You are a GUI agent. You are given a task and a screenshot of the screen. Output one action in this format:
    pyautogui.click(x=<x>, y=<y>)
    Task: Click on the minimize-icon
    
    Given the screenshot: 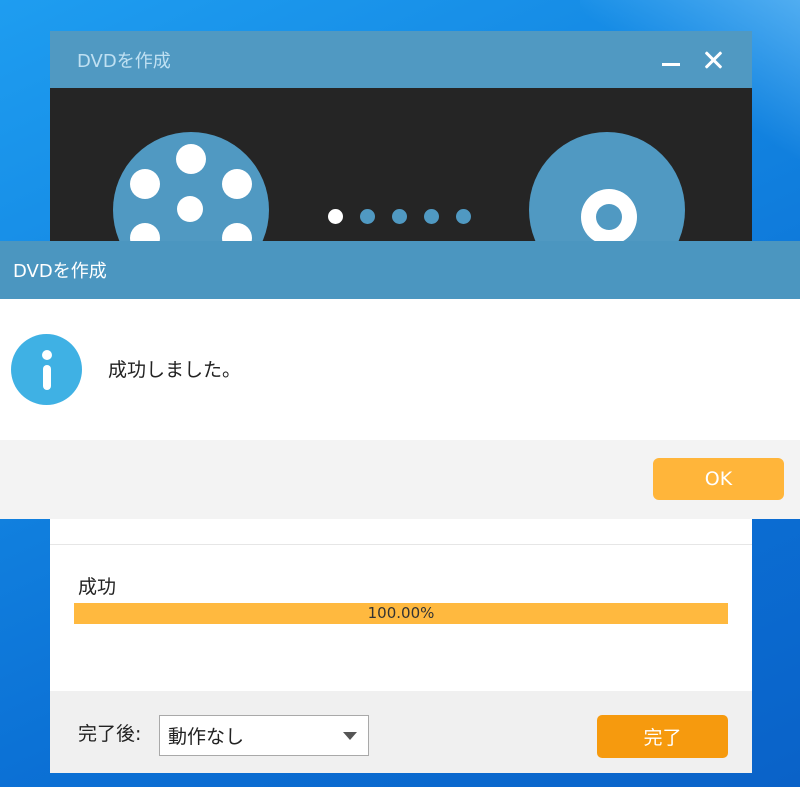 What is the action you would take?
    pyautogui.click(x=671, y=60)
    